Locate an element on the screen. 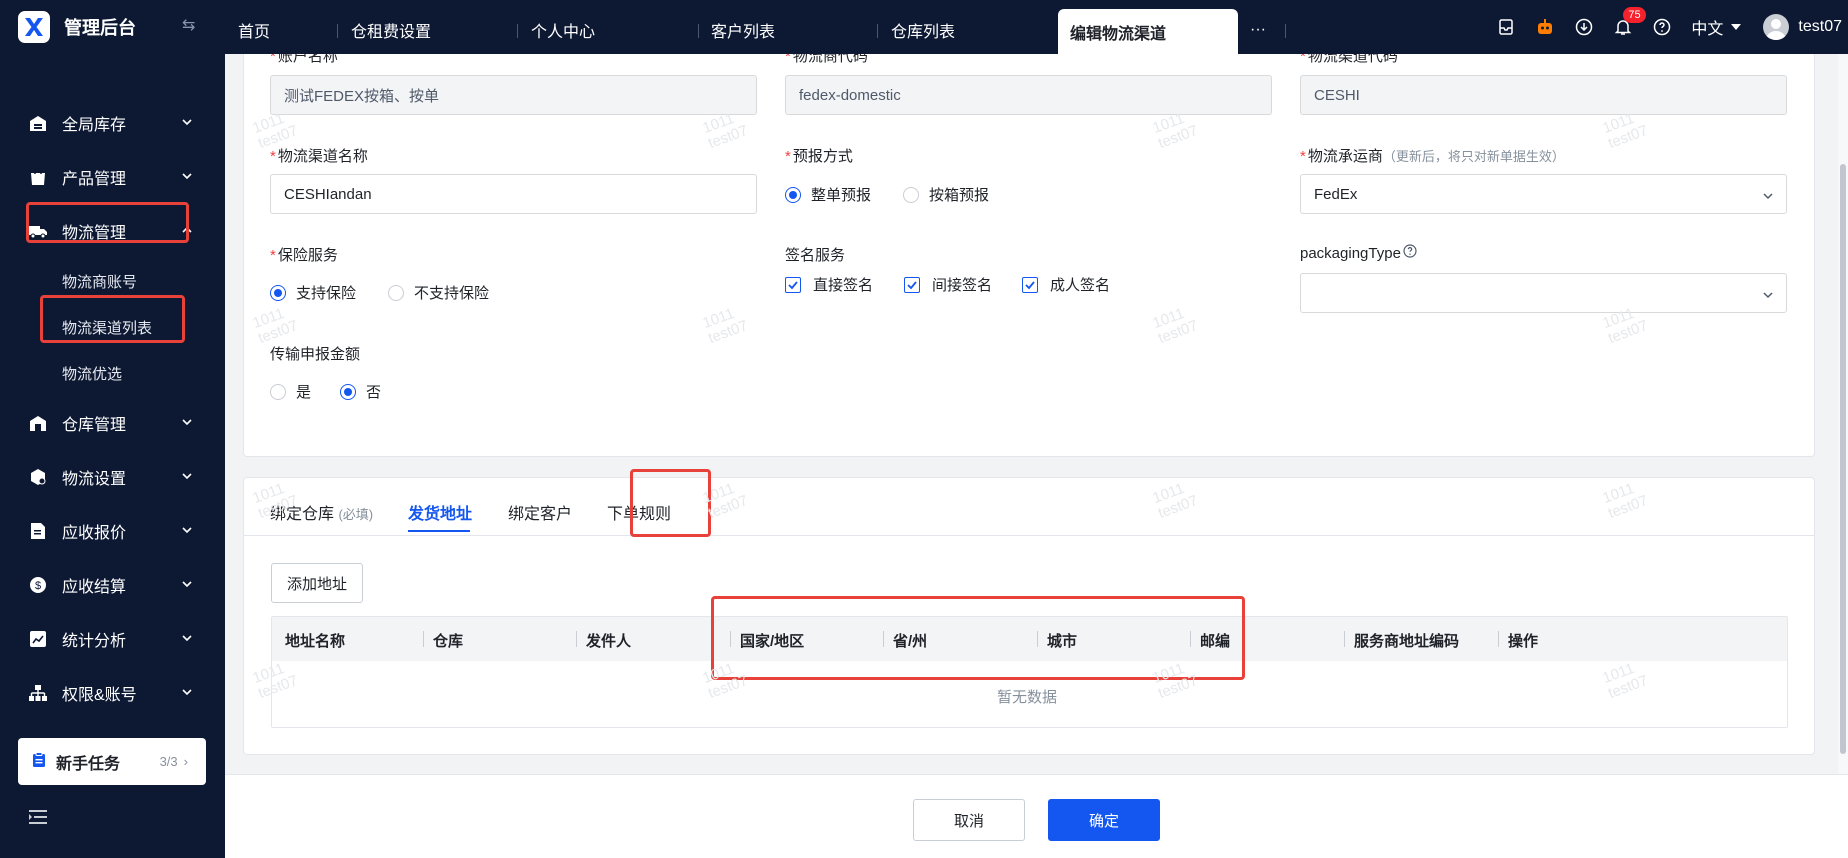  sidebar-item-logistics-settings: 物流设置 is located at coordinates (112, 477).